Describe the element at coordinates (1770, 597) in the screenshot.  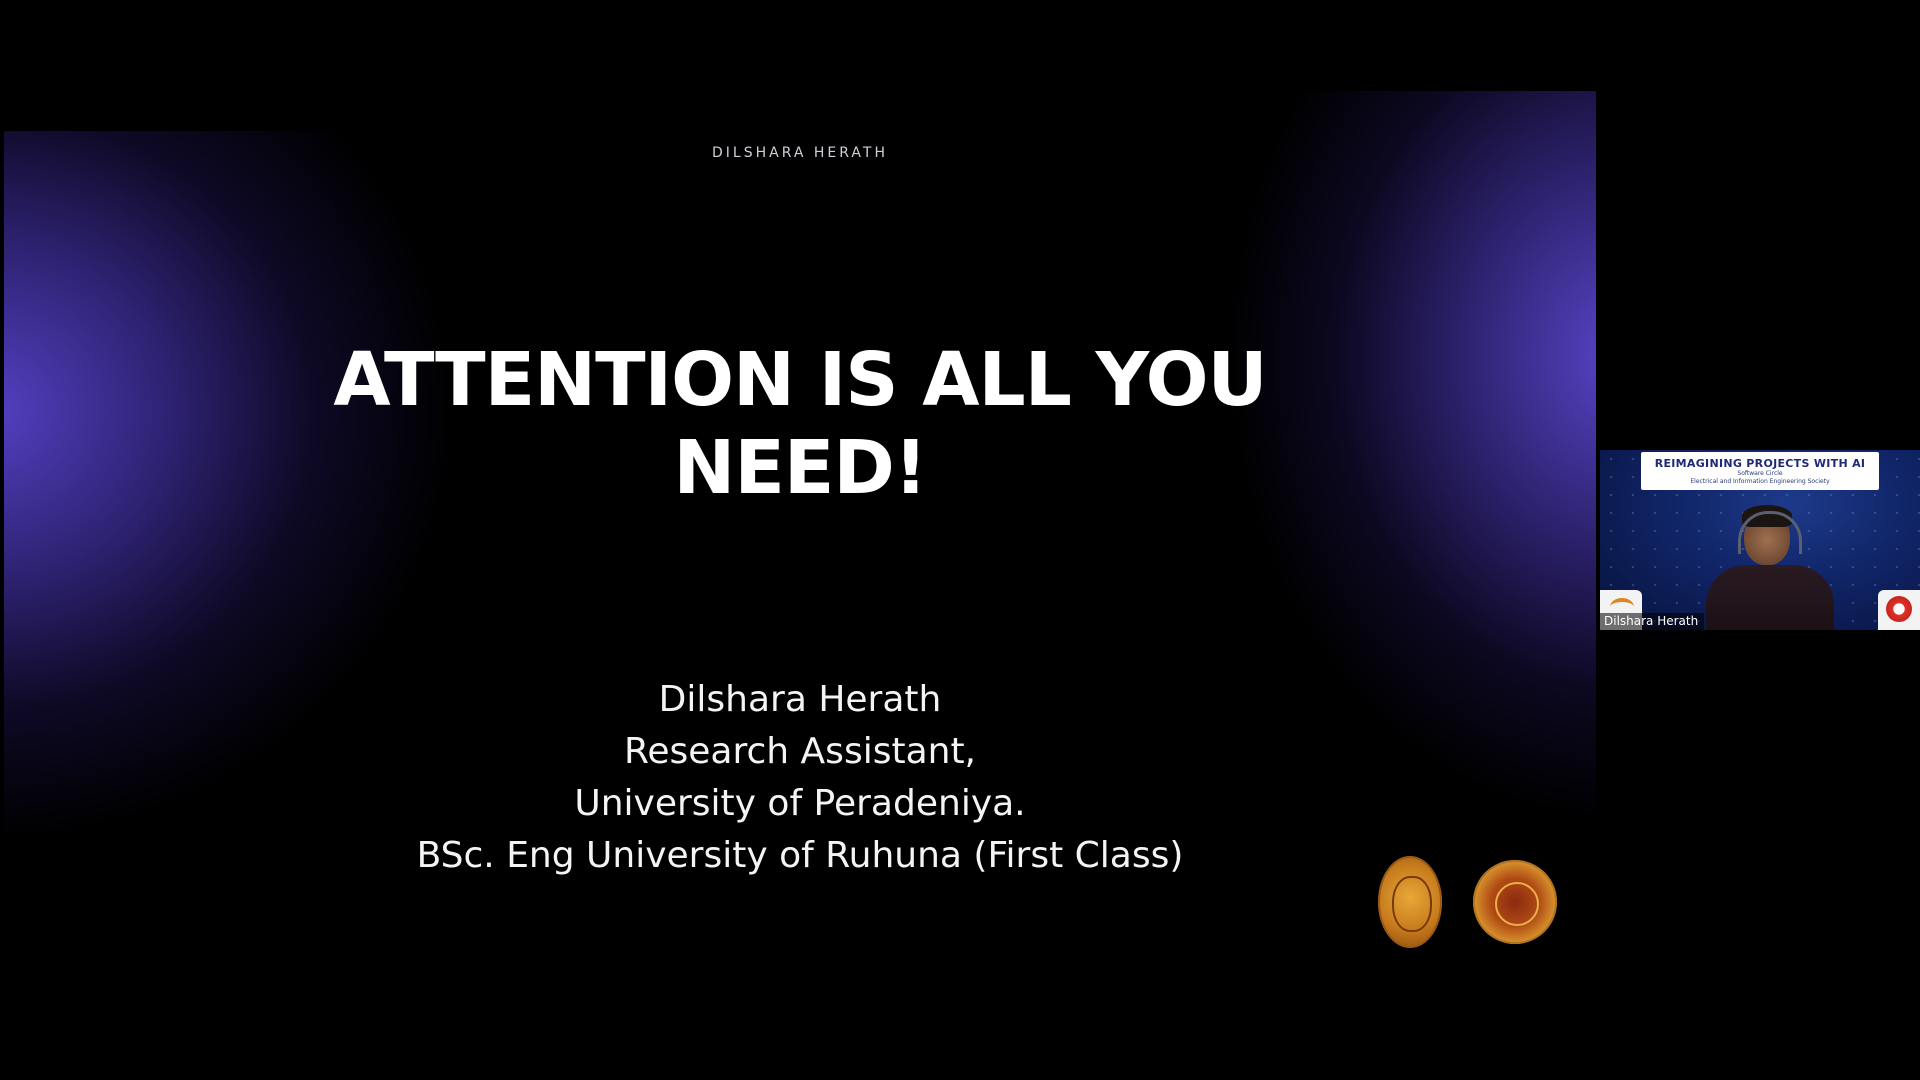
I see `speaker-body` at that location.